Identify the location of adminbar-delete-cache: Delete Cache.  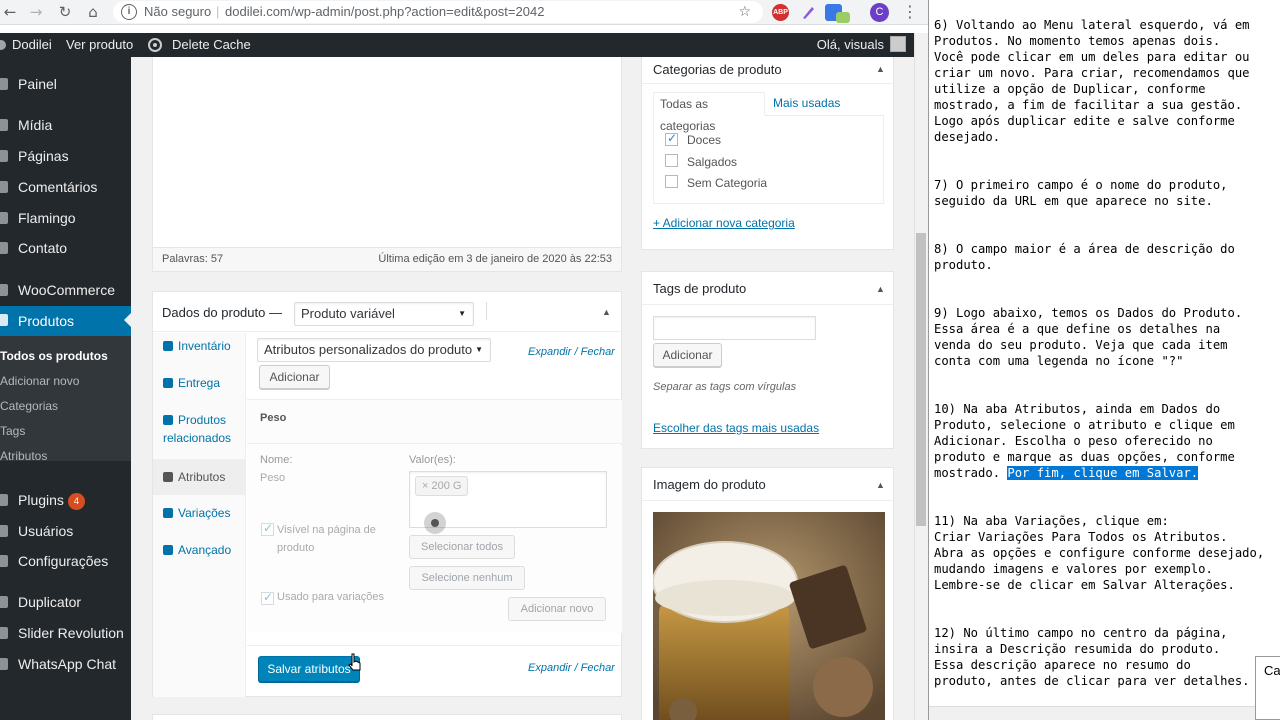
(211, 45).